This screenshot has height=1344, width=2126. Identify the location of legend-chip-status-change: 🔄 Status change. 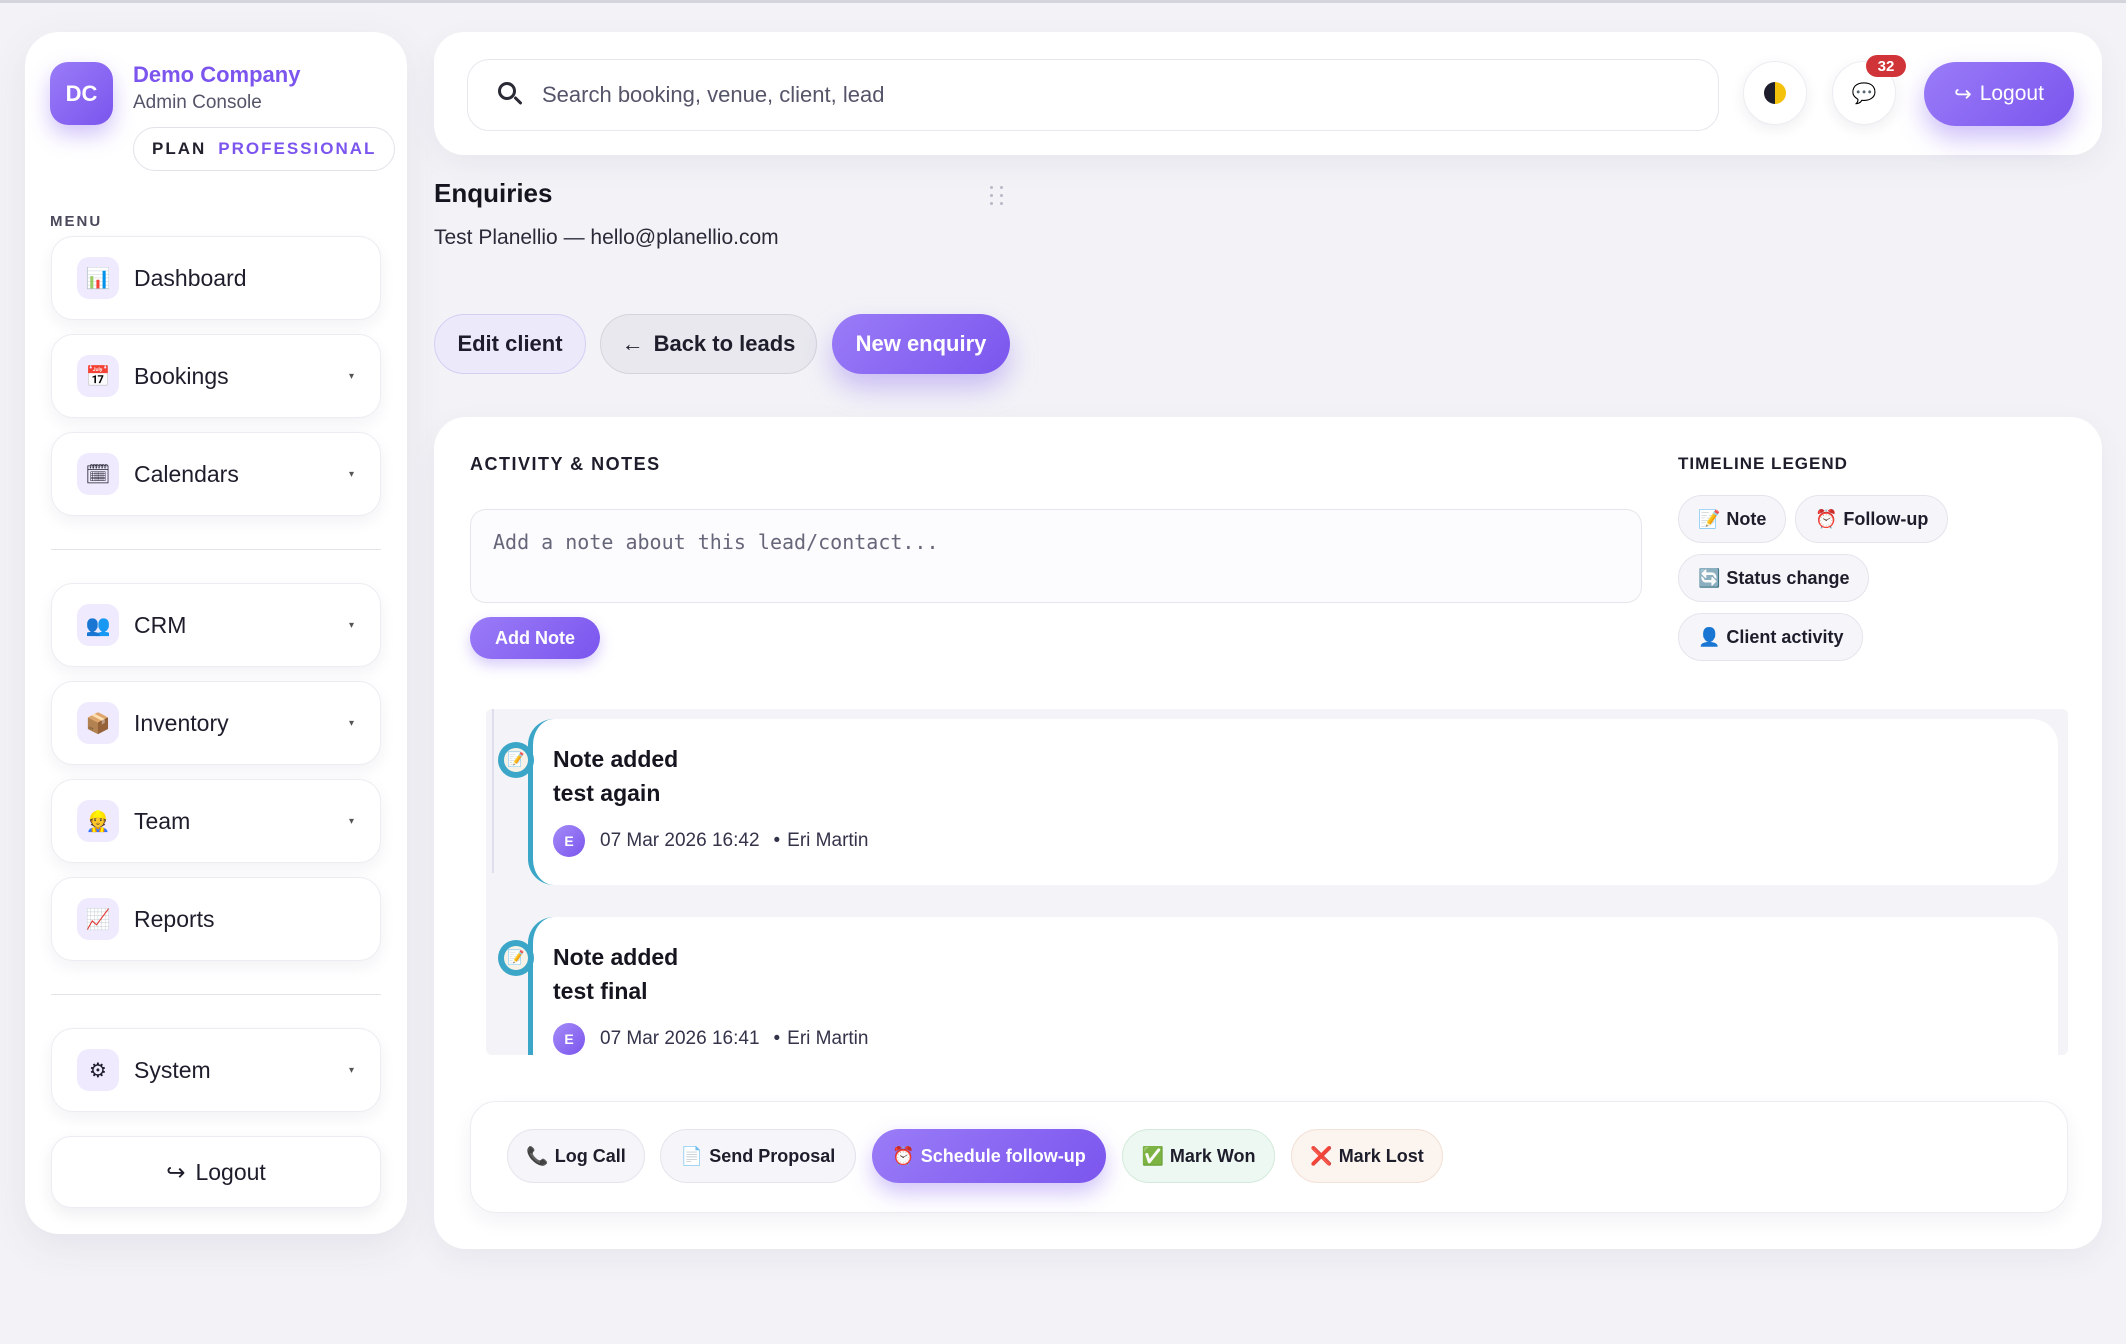
(1774, 578).